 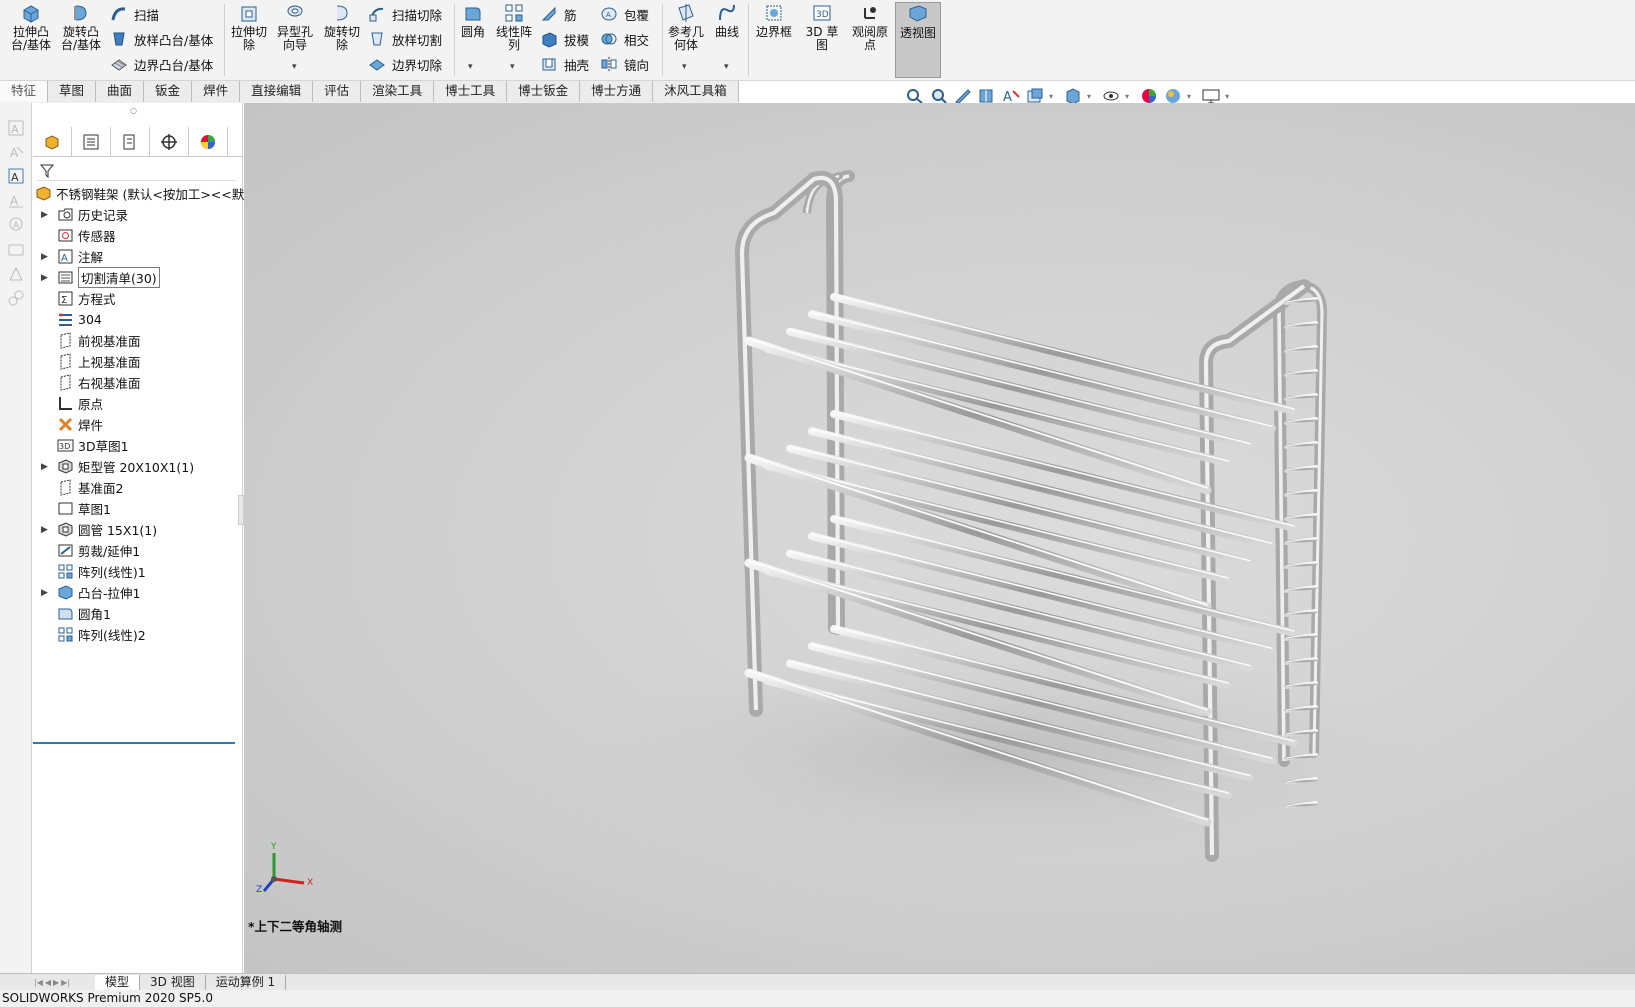 I want to click on hole-wizard-button: 异型孔 向导, so click(x=295, y=27).